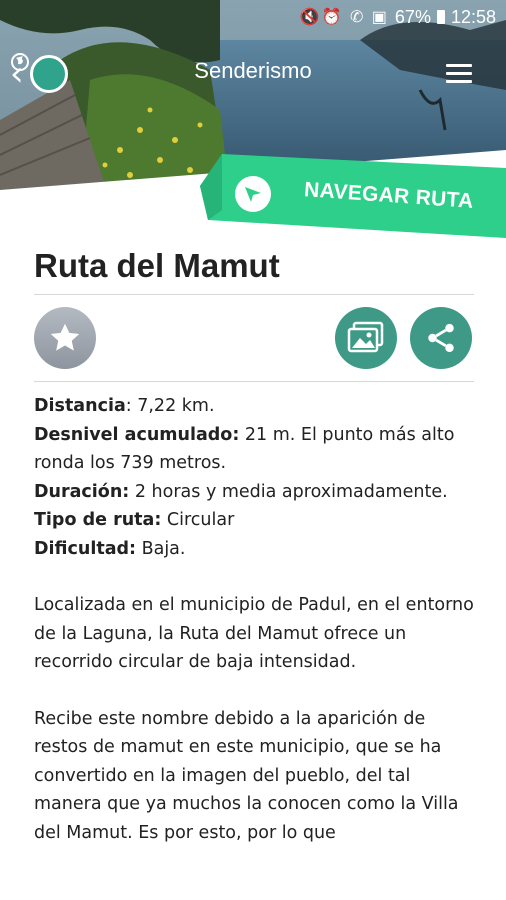 This screenshot has height=900, width=506. What do you see at coordinates (198, 520) in the screenshot?
I see `detail-value: Circular` at bounding box center [198, 520].